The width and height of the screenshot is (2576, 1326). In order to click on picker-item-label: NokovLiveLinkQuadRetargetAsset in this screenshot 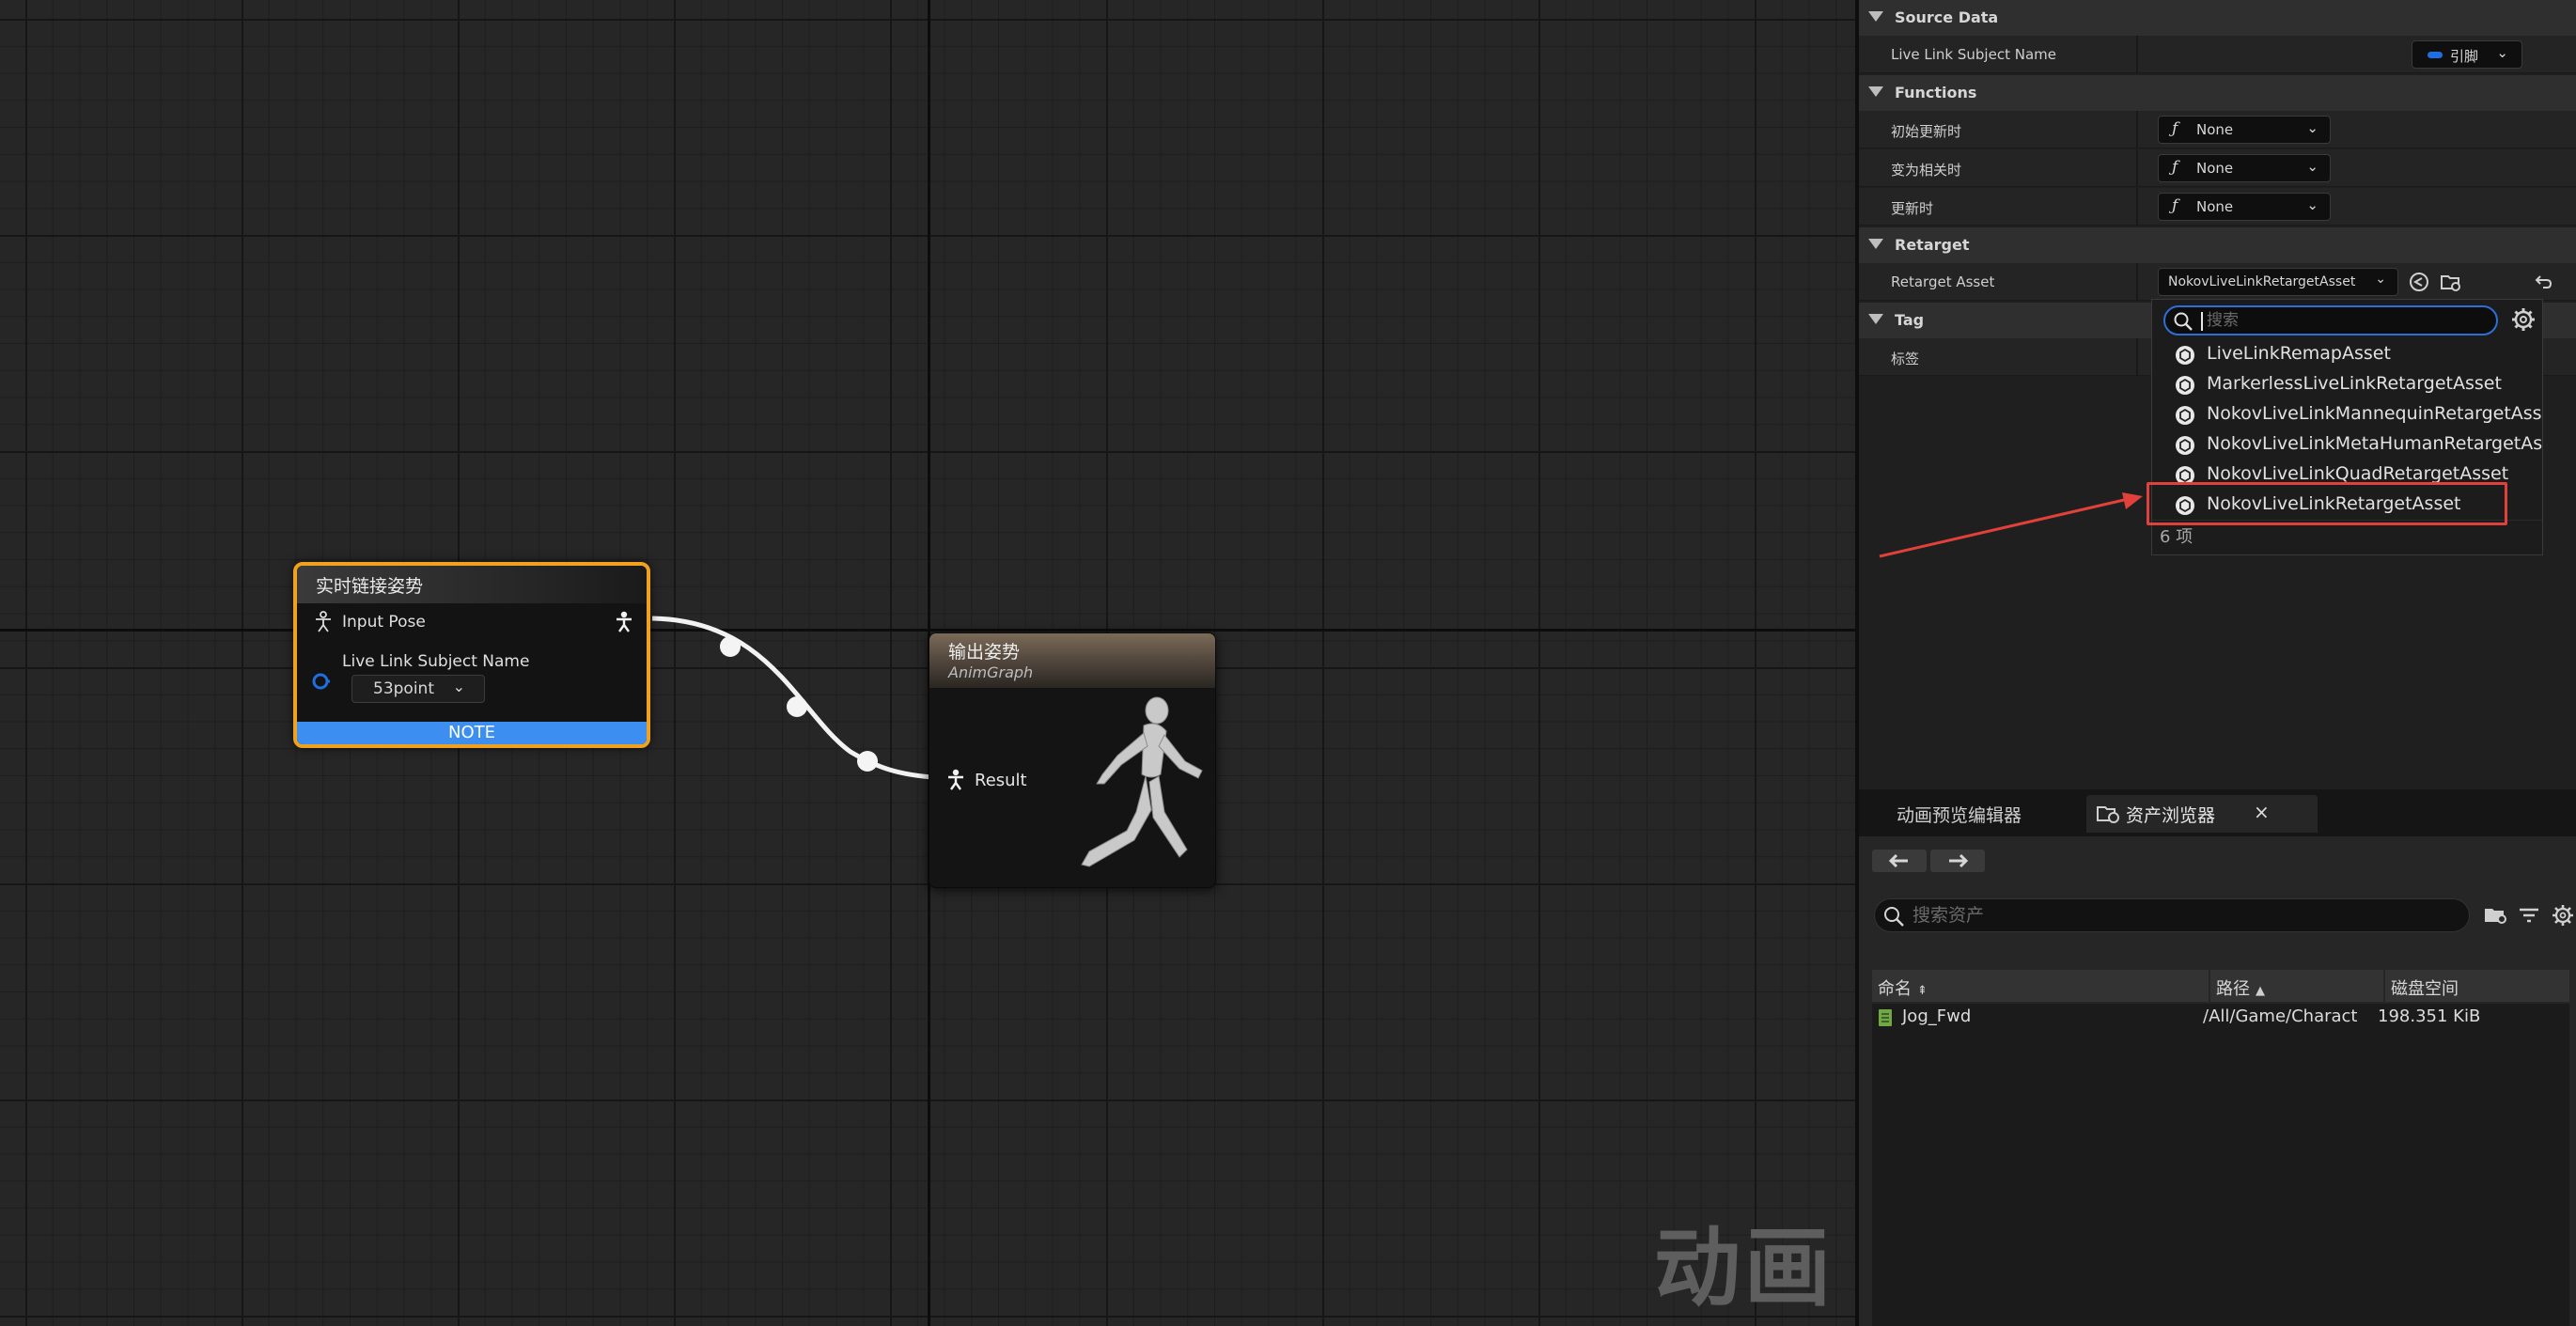, I will do `click(2358, 473)`.